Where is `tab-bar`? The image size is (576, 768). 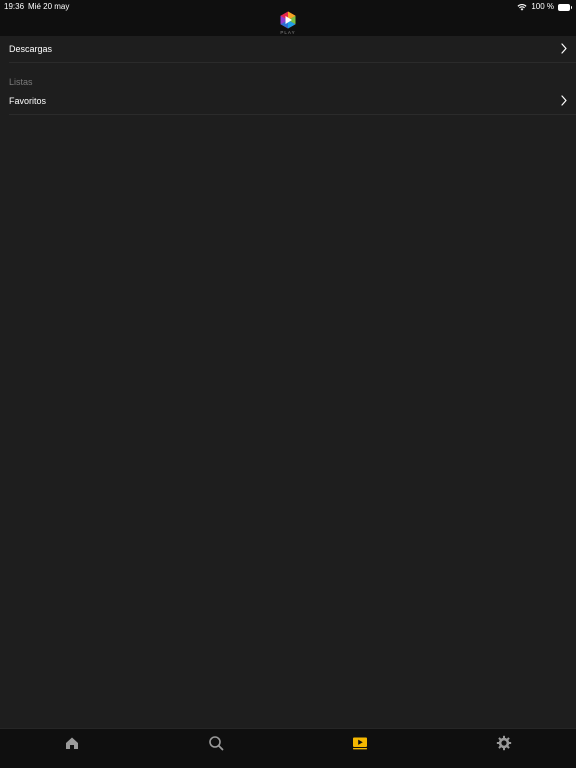 tab-bar is located at coordinates (288, 748).